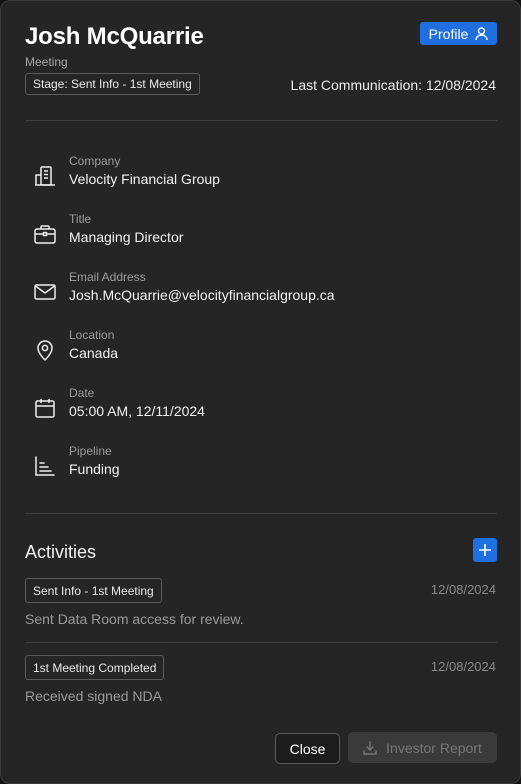 The height and width of the screenshot is (784, 521). Describe the element at coordinates (482, 33) in the screenshot. I see `user-icon` at that location.